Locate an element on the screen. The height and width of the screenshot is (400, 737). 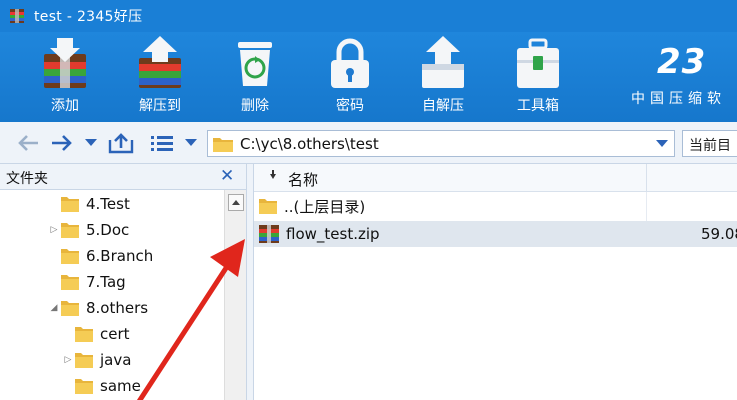
brand-logo: 23 中国压缩软 is located at coordinates (682, 77).